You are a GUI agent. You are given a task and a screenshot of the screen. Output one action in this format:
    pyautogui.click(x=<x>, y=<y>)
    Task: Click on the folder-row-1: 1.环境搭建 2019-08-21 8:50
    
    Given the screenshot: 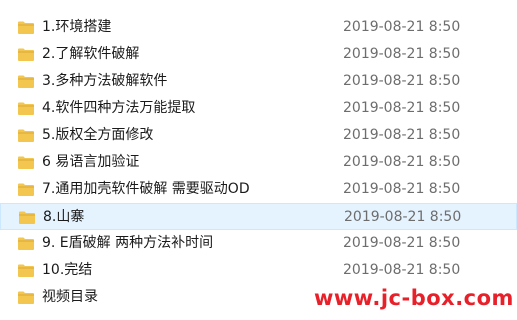 What is the action you would take?
    pyautogui.click(x=258, y=27)
    